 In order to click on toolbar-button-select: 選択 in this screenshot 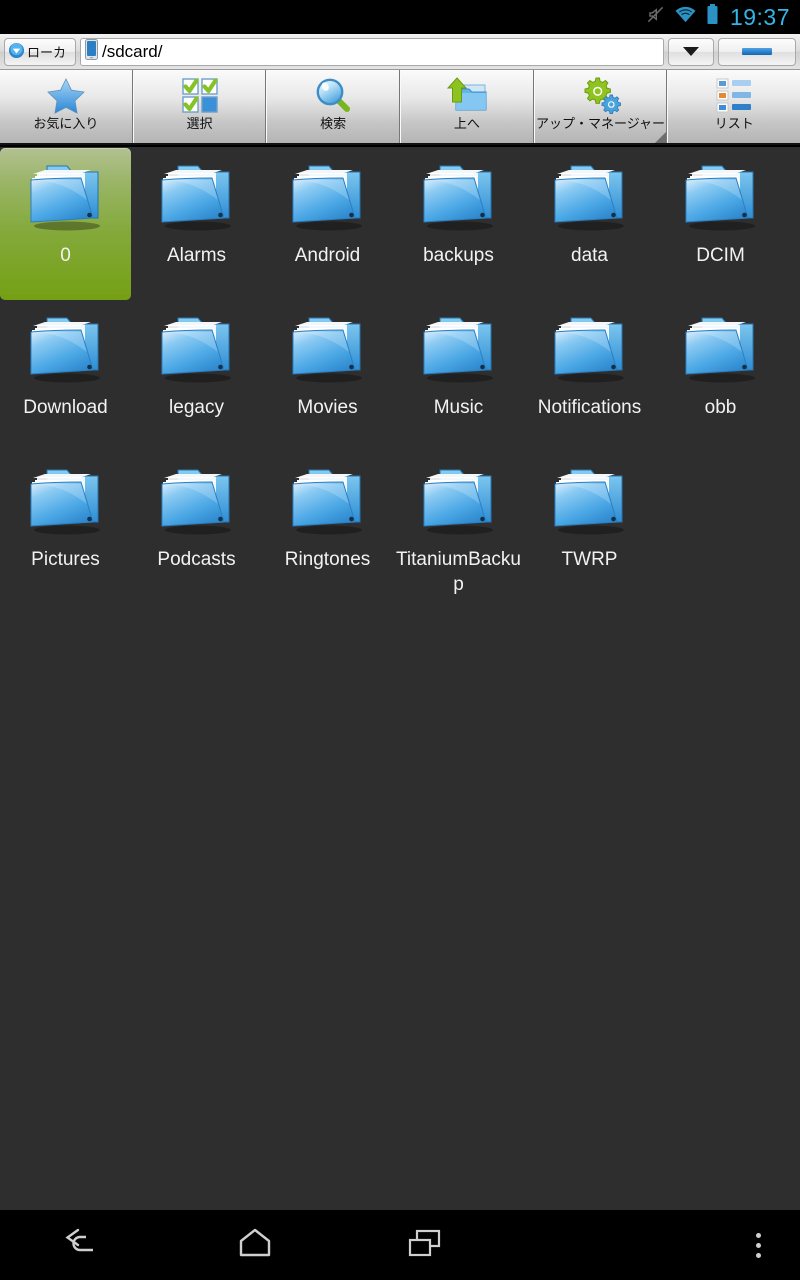, I will do `click(199, 106)`.